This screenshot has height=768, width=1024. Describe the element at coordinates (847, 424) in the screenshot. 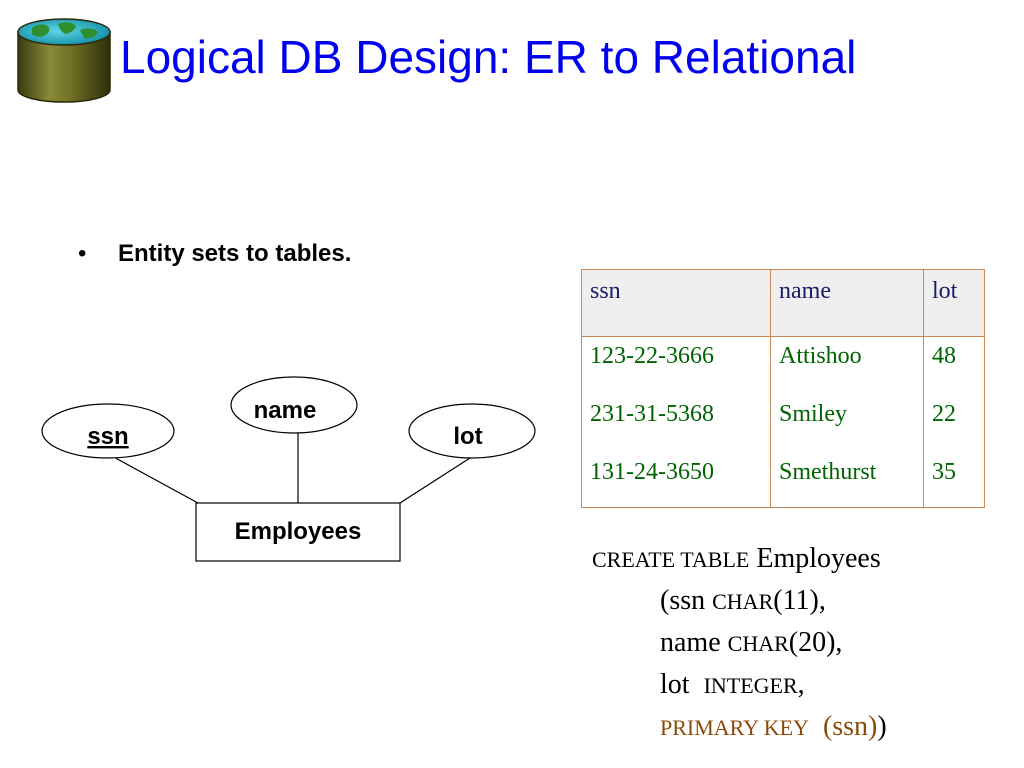

I see `cell-name: Smiley` at that location.